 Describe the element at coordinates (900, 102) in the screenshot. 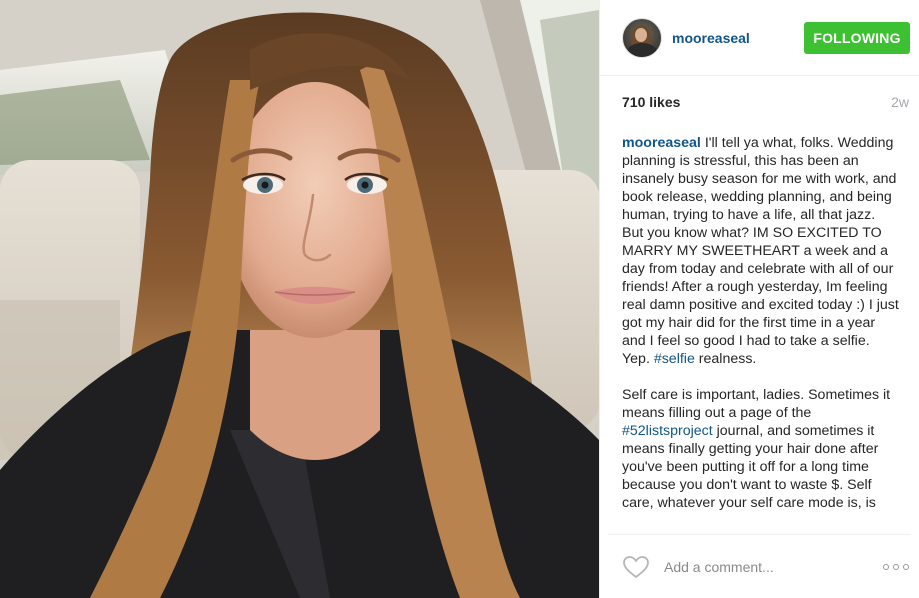

I see `post-age: 2w` at that location.